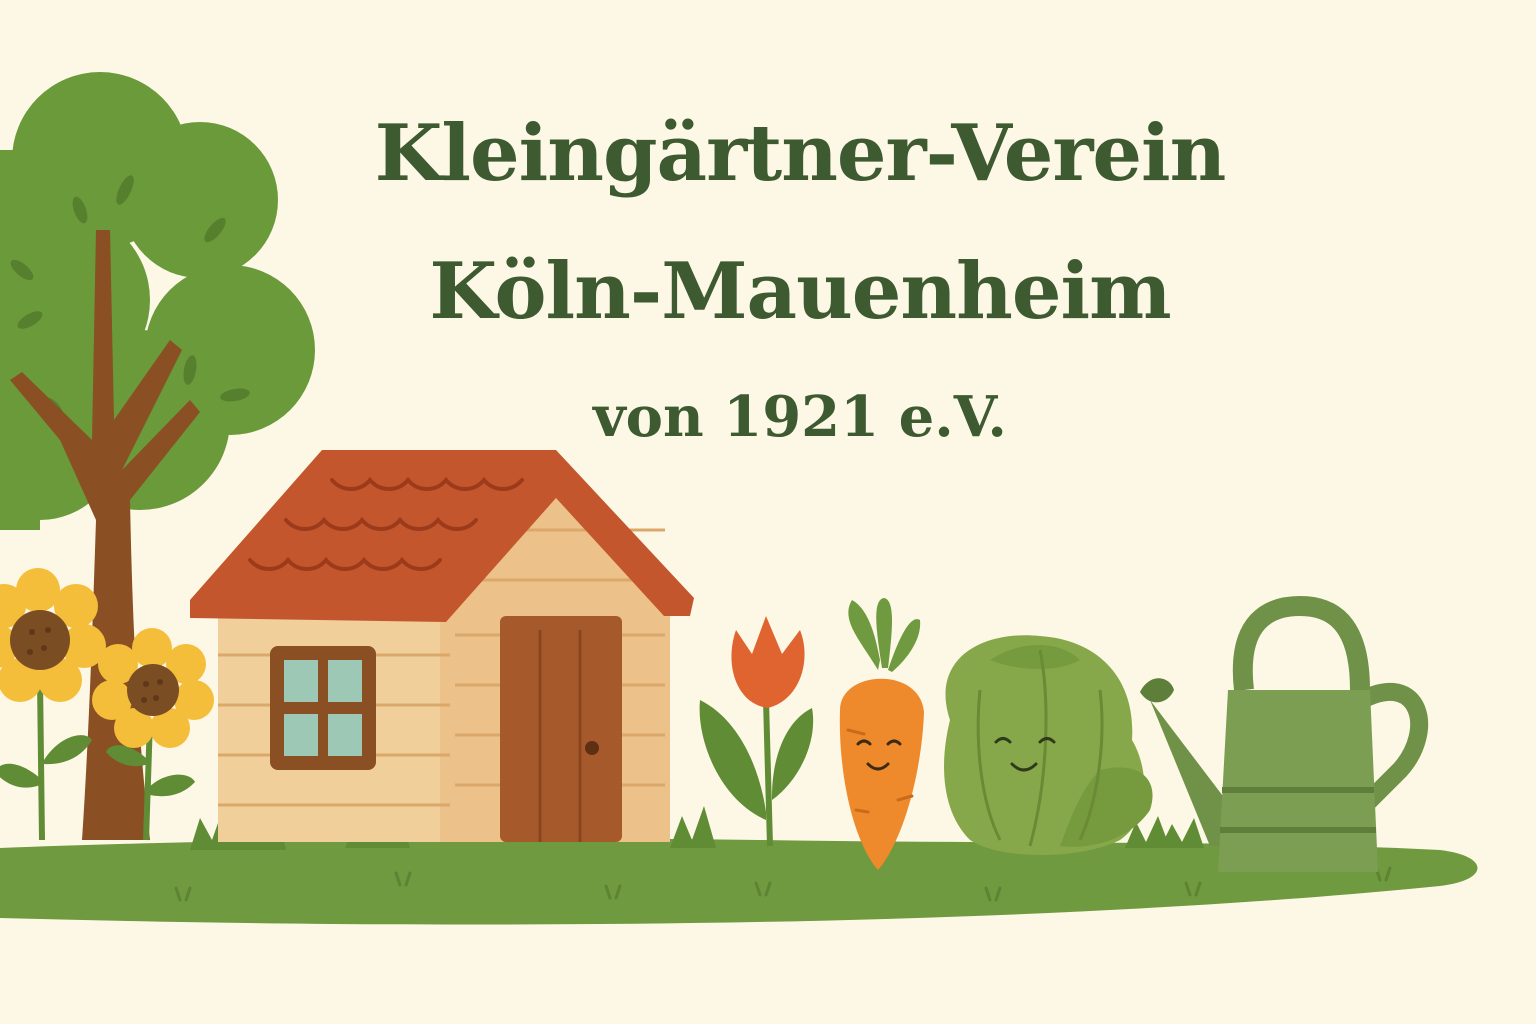 Image resolution: width=1536 pixels, height=1024 pixels. What do you see at coordinates (756, 731) in the screenshot?
I see `tulip-icon` at bounding box center [756, 731].